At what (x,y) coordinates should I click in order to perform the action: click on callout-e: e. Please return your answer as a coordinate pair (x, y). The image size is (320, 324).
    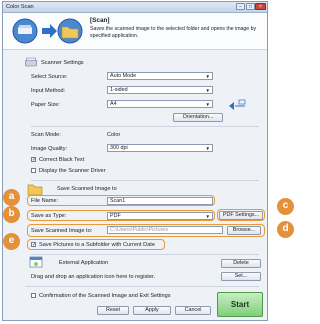
    Looking at the image, I should click on (11, 241).